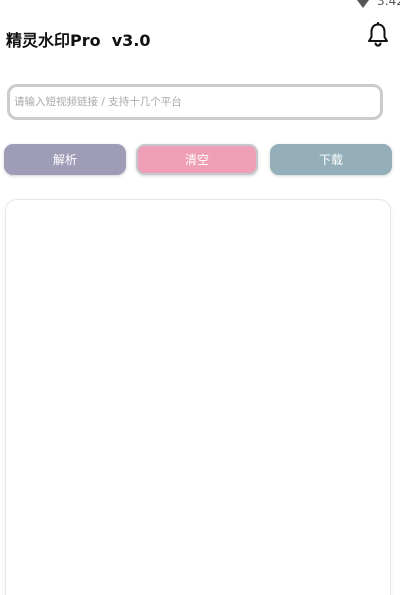 The height and width of the screenshot is (595, 400). Describe the element at coordinates (388, 4) in the screenshot. I see `status-time: 3:42` at that location.